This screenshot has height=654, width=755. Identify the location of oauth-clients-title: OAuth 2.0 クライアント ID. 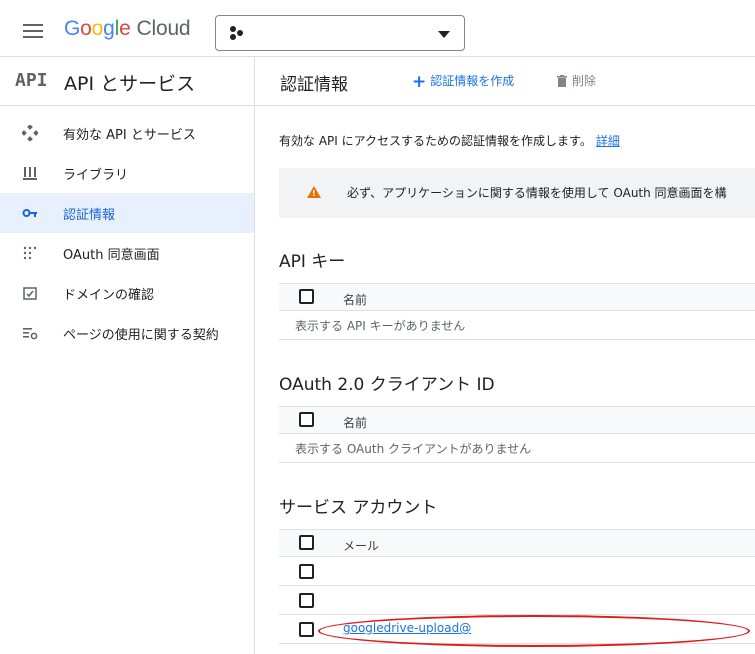
(387, 385).